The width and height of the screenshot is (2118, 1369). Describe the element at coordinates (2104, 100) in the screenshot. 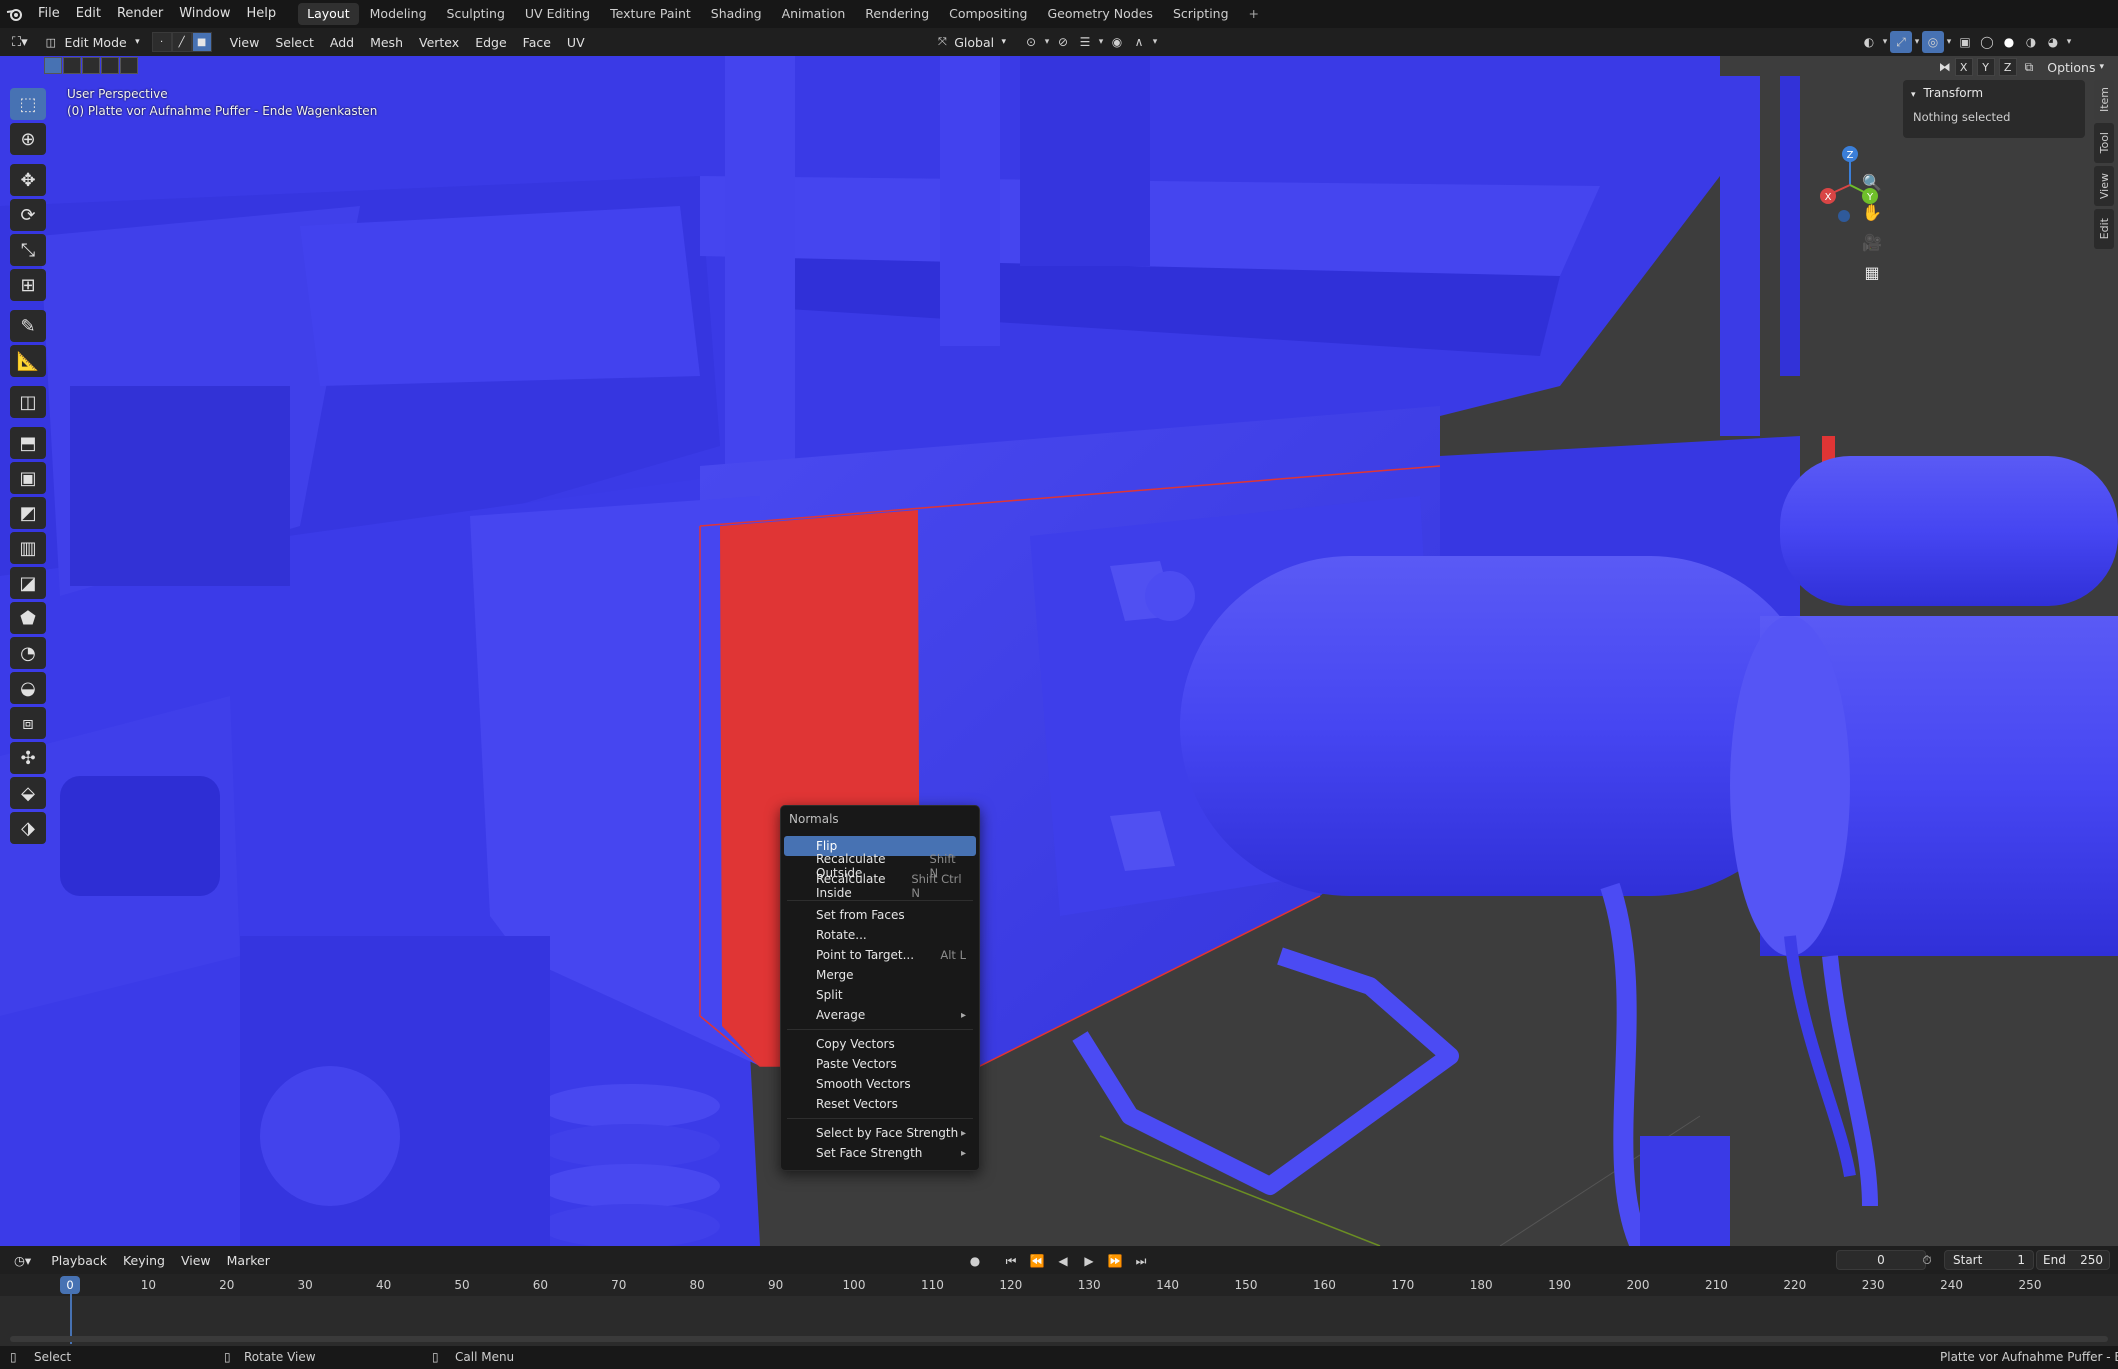

I see `tab-item: Item` at that location.